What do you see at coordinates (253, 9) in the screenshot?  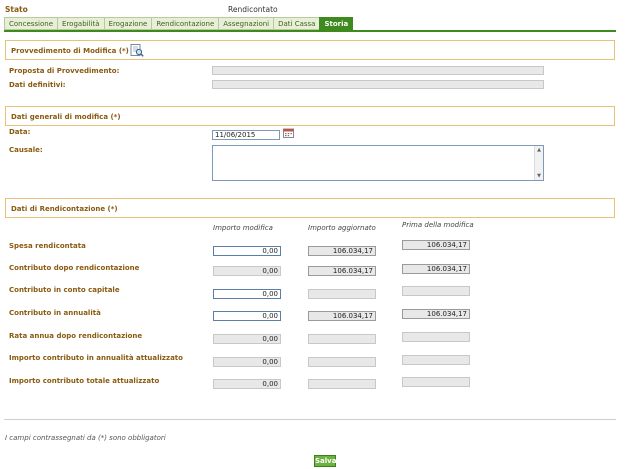 I see `status-value: Rendicontato` at bounding box center [253, 9].